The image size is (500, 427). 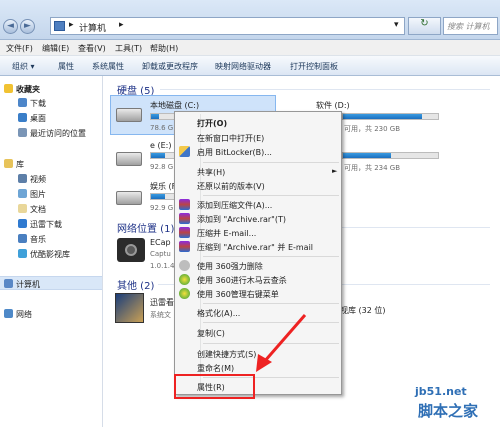 I want to click on nav-label: 最近访问的位置, so click(x=58, y=133).